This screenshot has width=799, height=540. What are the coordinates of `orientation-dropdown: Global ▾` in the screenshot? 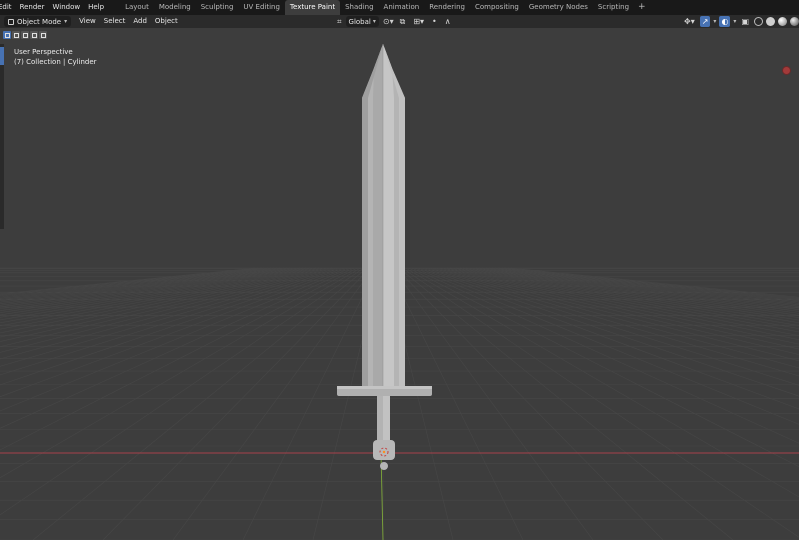 It's located at (362, 21).